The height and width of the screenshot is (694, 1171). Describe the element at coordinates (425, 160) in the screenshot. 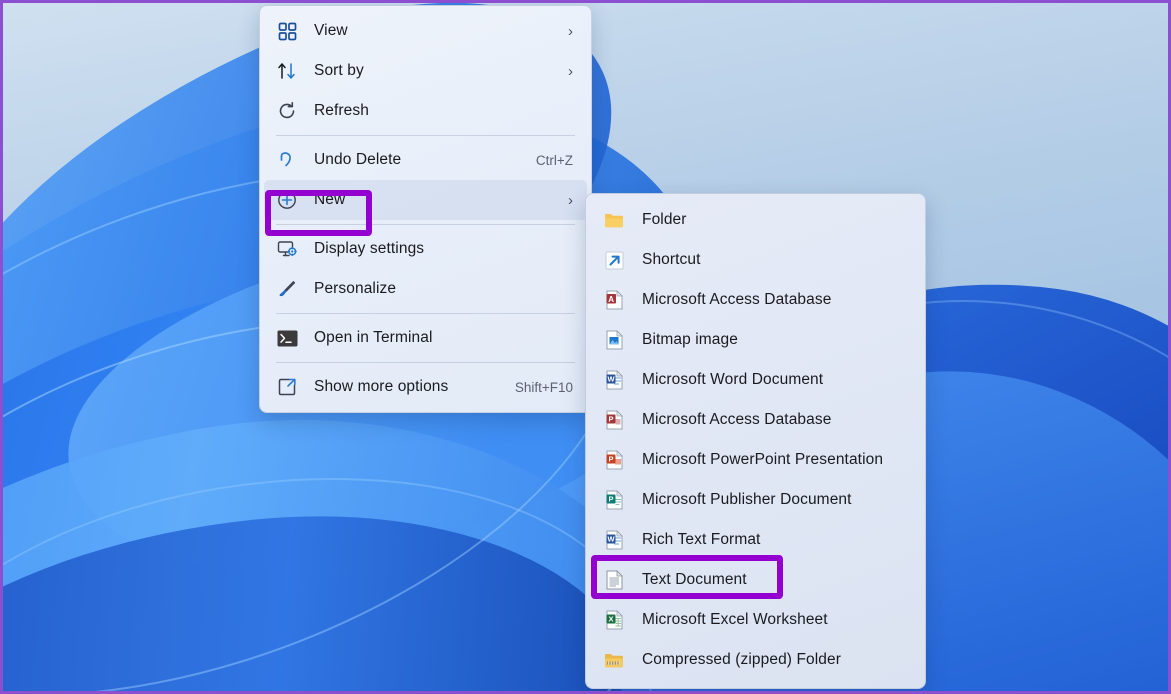

I see `context-menu-item-undo-delete: Undo Delete Ctrl+Z` at that location.